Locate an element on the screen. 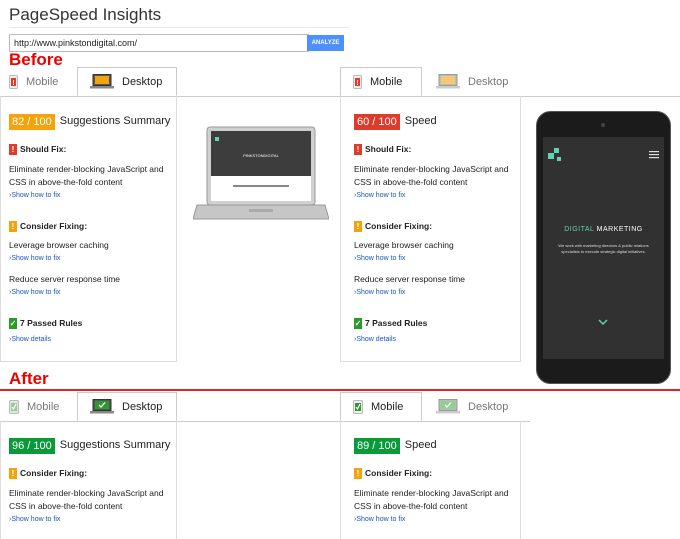 The image size is (680, 539). score-badge: 60 / 100 is located at coordinates (377, 122).